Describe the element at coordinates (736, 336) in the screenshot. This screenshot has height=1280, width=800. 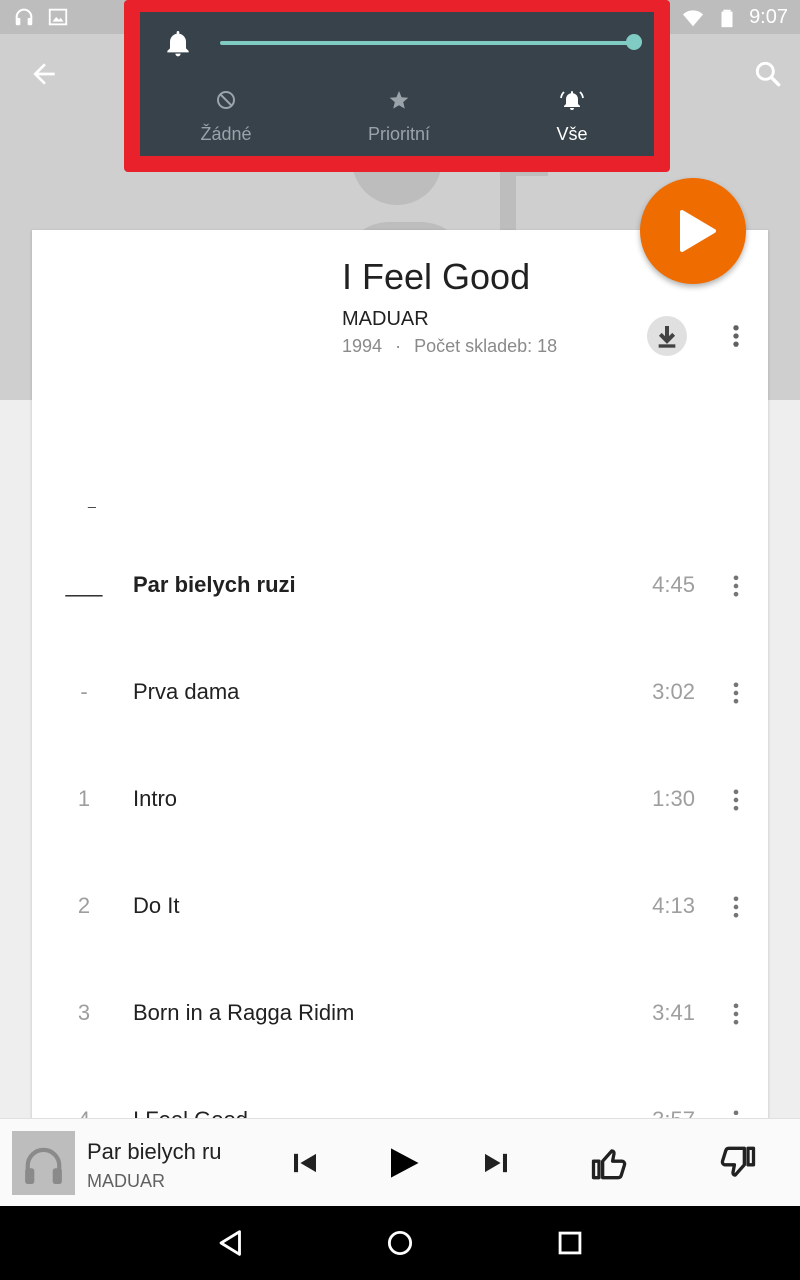
I see `more-vert-icon` at that location.